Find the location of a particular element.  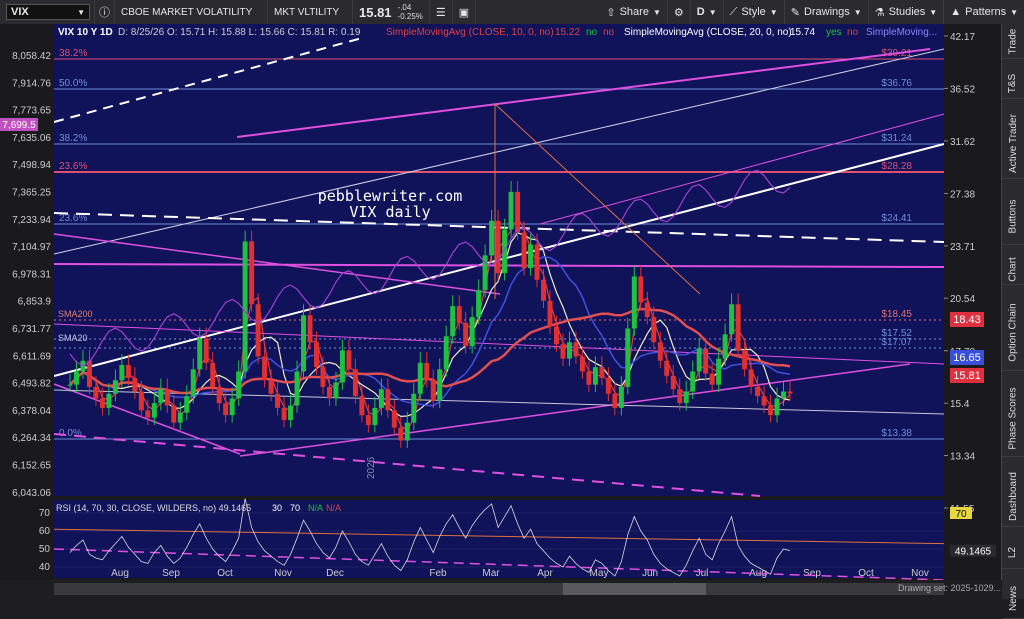

right-tick-label: 27.38 is located at coordinates (962, 194).